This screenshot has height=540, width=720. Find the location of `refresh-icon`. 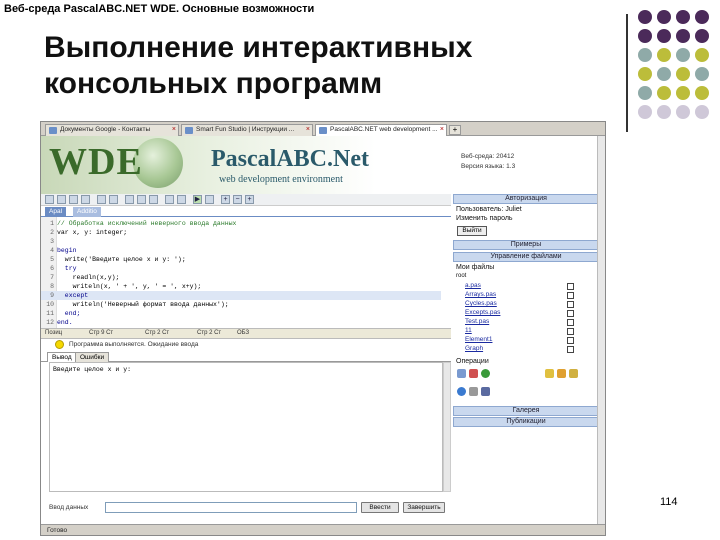

refresh-icon is located at coordinates (485, 373).